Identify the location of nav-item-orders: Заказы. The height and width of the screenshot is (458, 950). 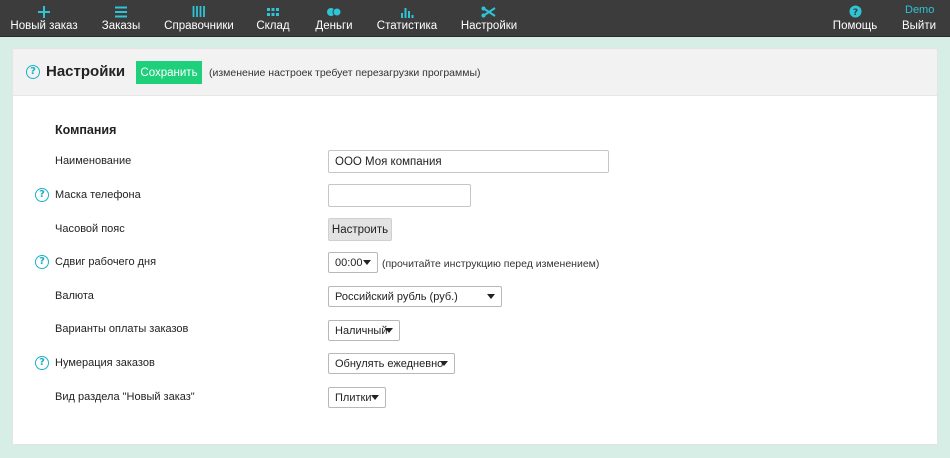
(121, 18).